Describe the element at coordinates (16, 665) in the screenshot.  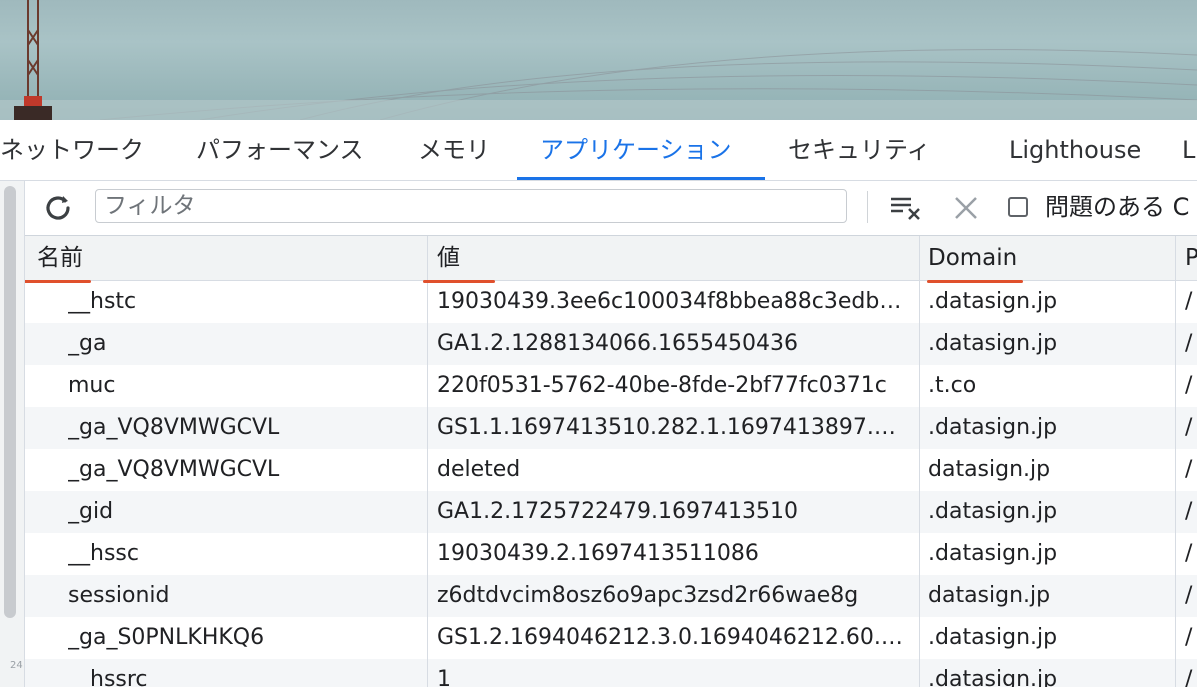
I see `corner-number: 24` at that location.